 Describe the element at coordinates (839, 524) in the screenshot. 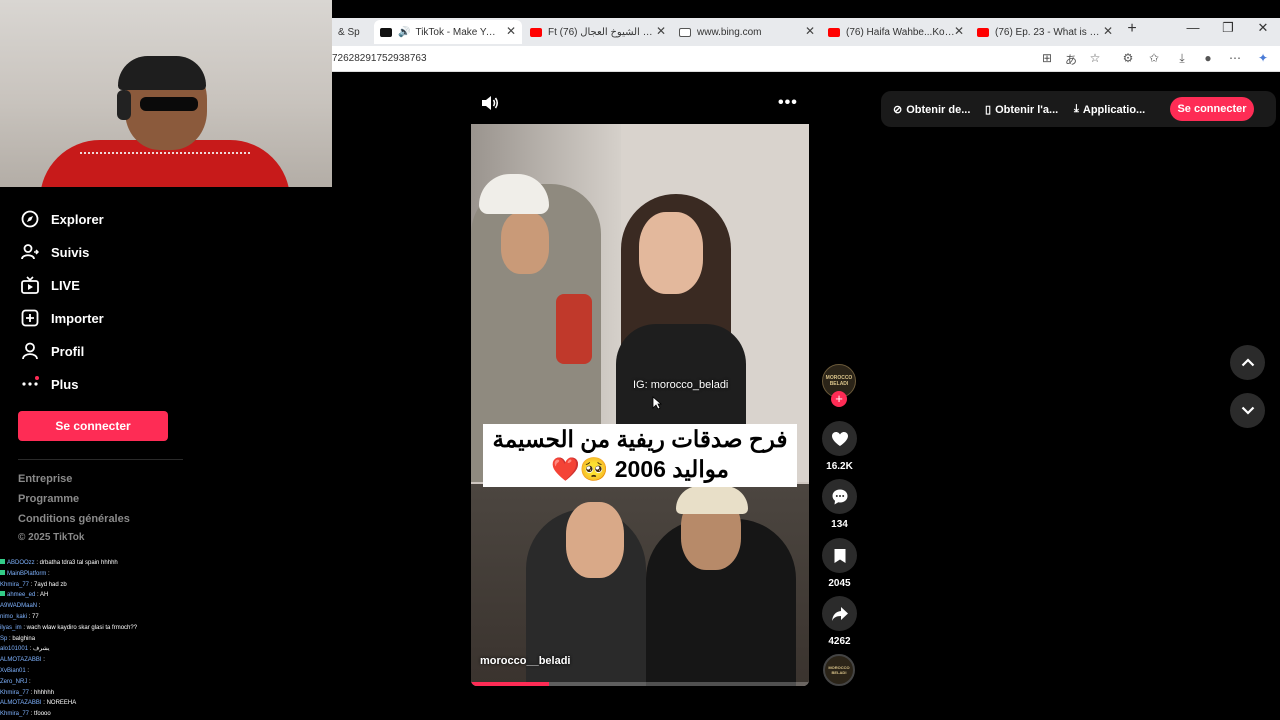

I see `comment-count: 134` at that location.